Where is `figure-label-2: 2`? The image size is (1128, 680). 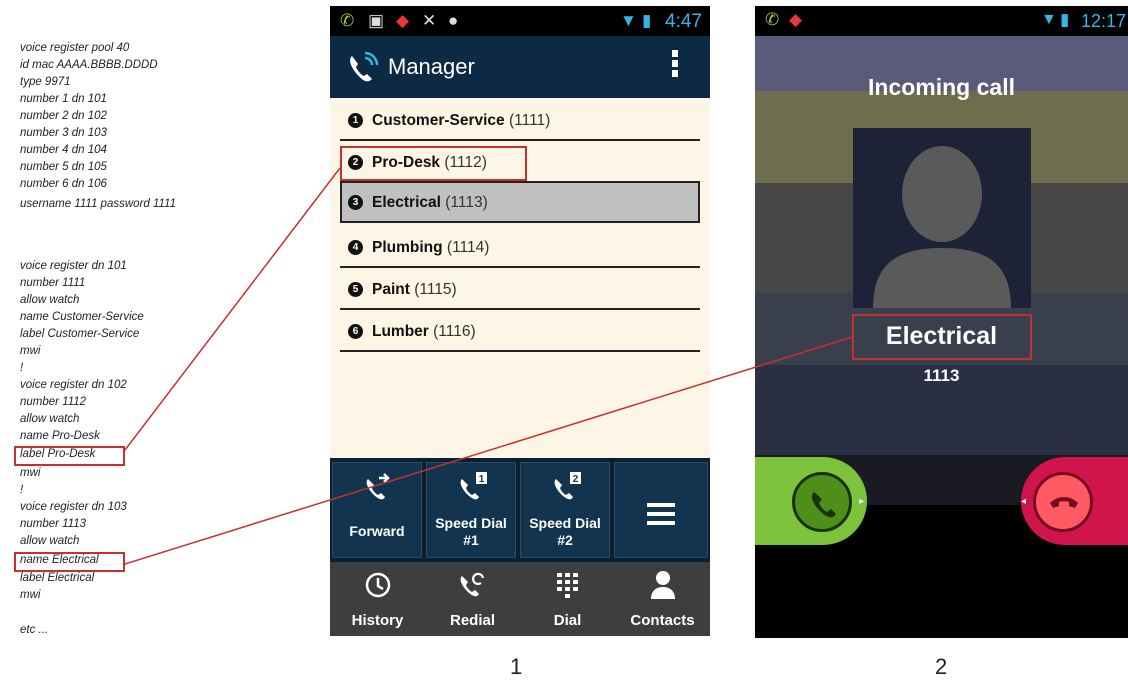
figure-label-2: 2 is located at coordinates (941, 666).